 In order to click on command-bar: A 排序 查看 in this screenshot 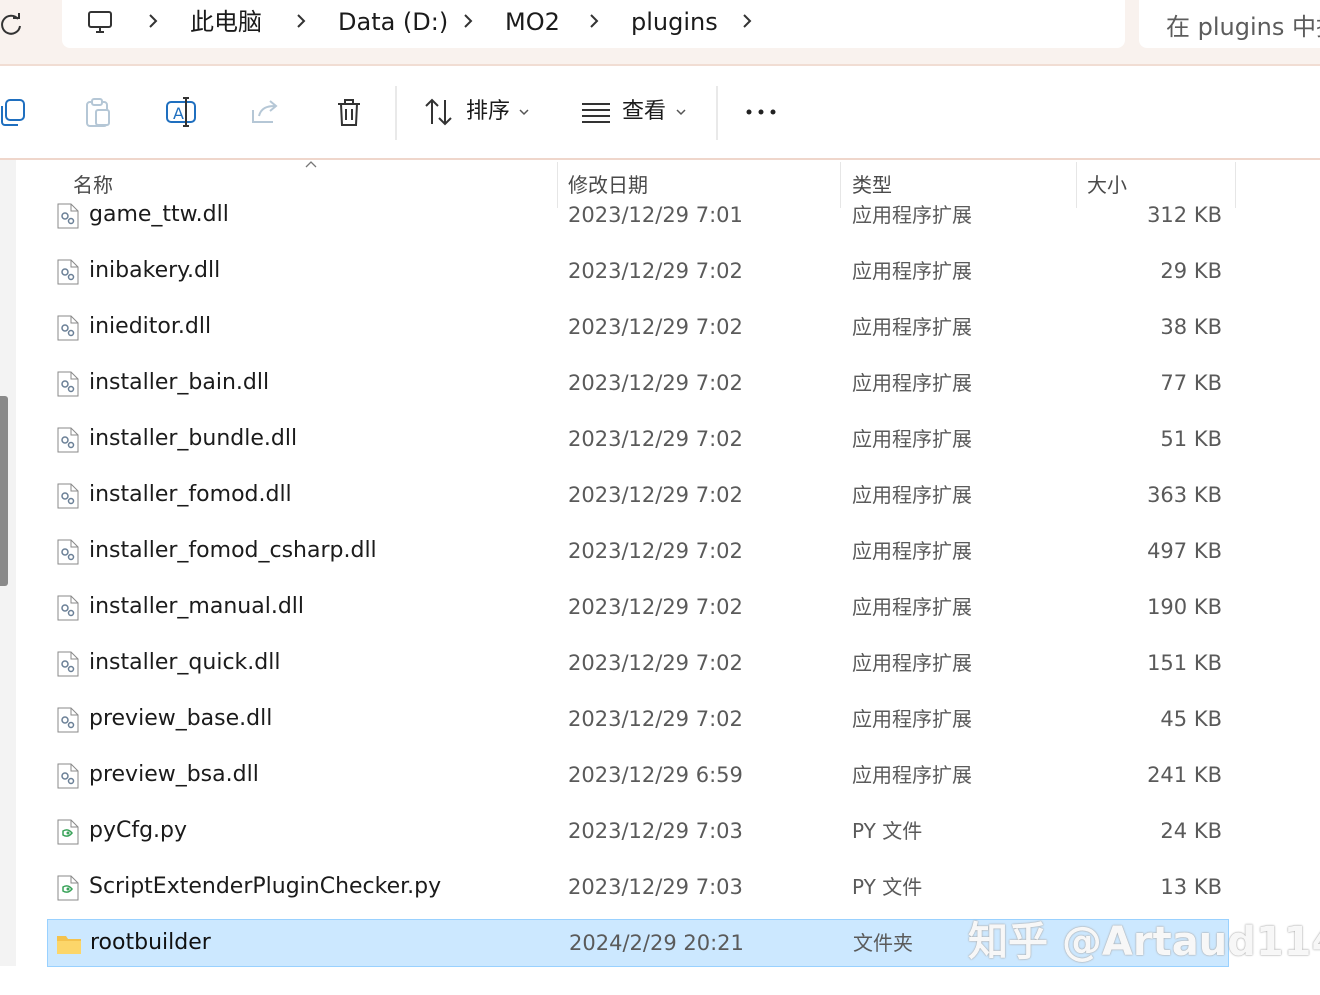, I will do `click(660, 113)`.